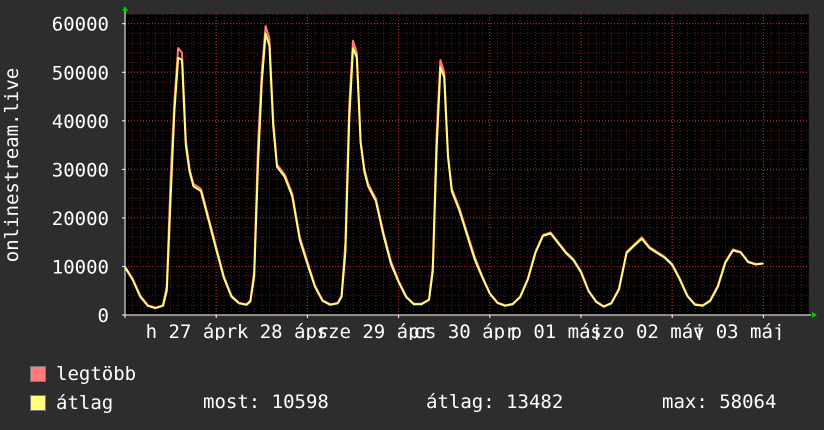  Describe the element at coordinates (719, 402) in the screenshot. I see `stat-maximum: max: 58064` at that location.